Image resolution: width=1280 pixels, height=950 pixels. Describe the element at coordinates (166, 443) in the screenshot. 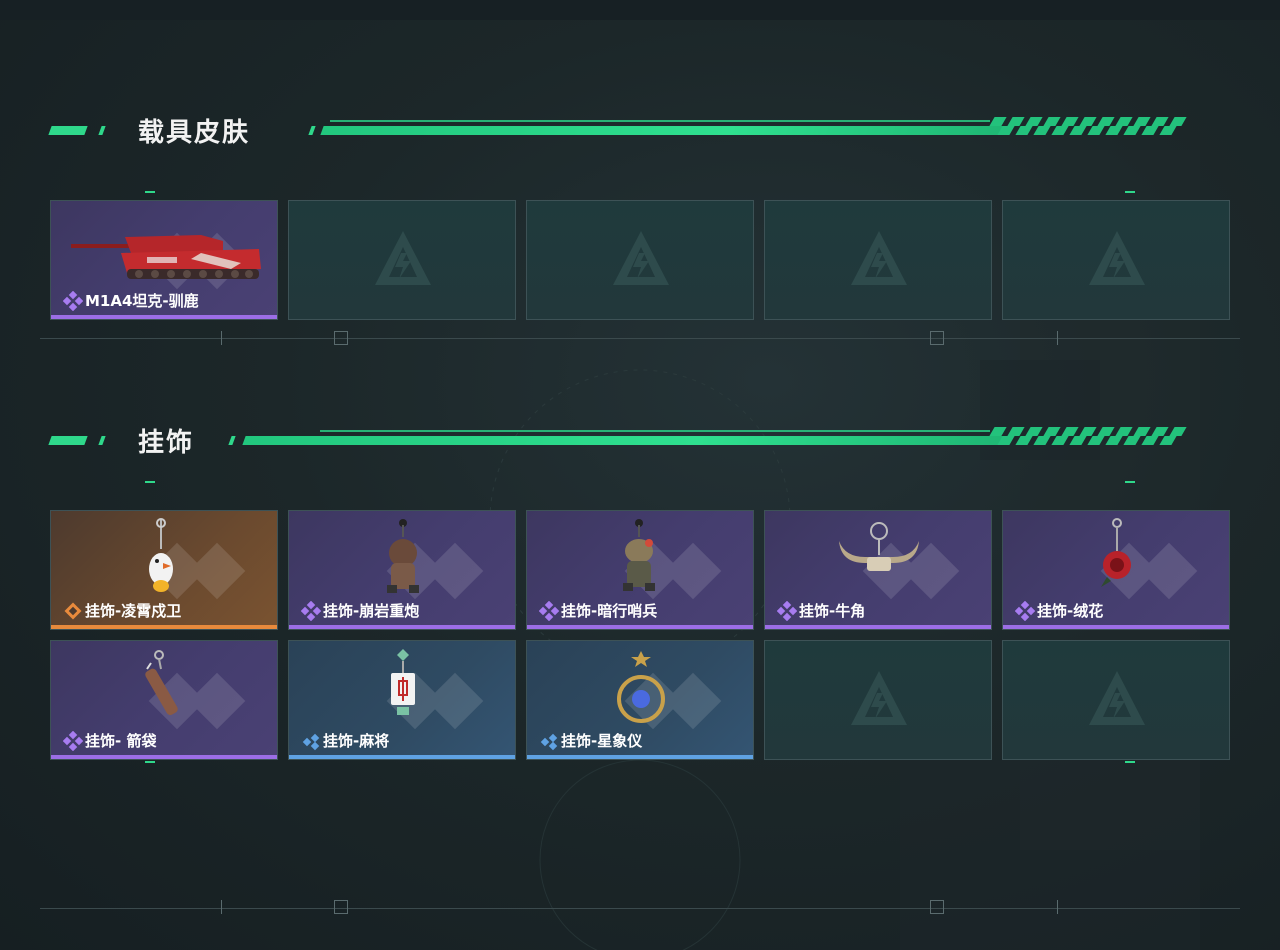

I see `section-title: 挂饰` at that location.